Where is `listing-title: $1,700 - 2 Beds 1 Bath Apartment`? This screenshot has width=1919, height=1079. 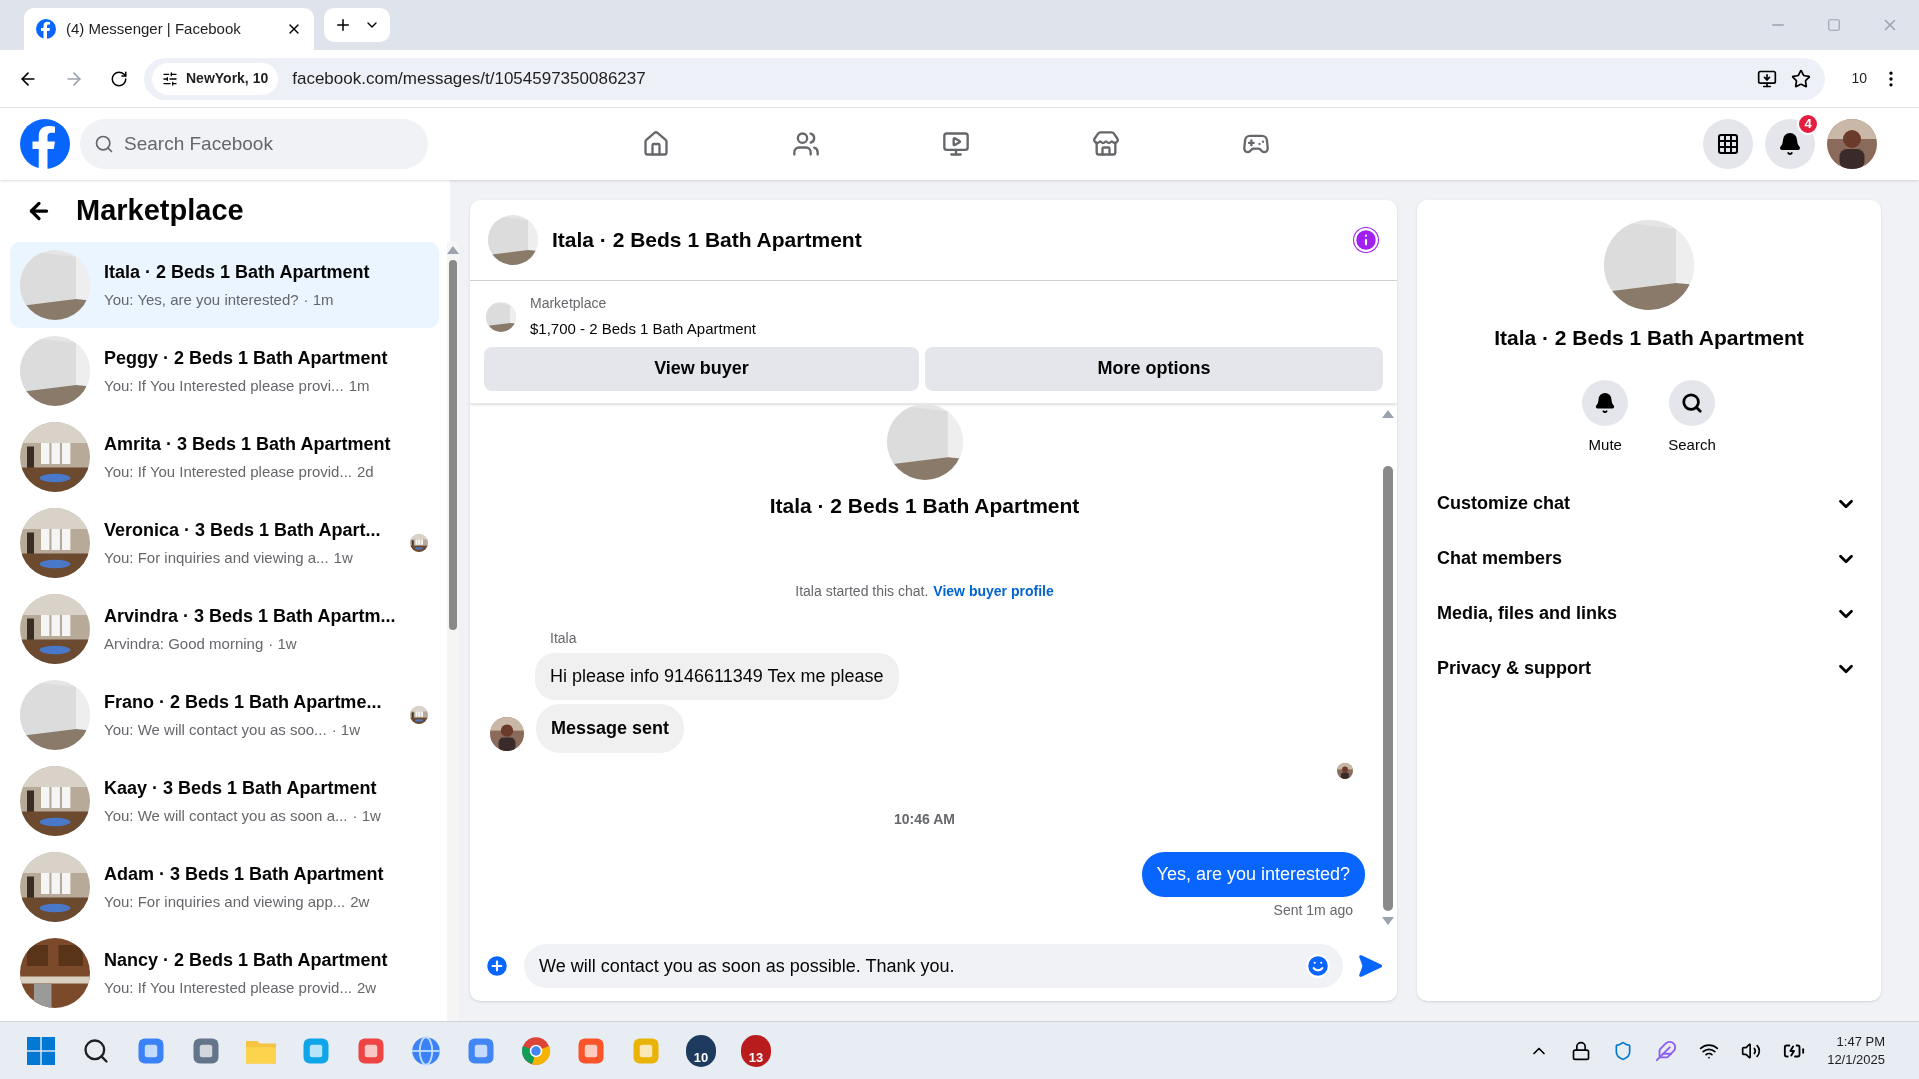
listing-title: $1,700 - 2 Beds 1 Bath Apartment is located at coordinates (643, 329).